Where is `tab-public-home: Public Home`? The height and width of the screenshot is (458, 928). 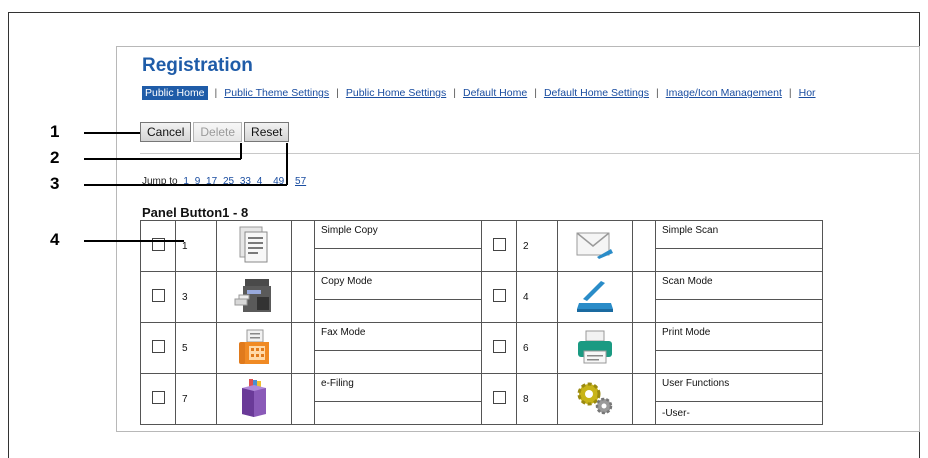 tab-public-home: Public Home is located at coordinates (175, 93).